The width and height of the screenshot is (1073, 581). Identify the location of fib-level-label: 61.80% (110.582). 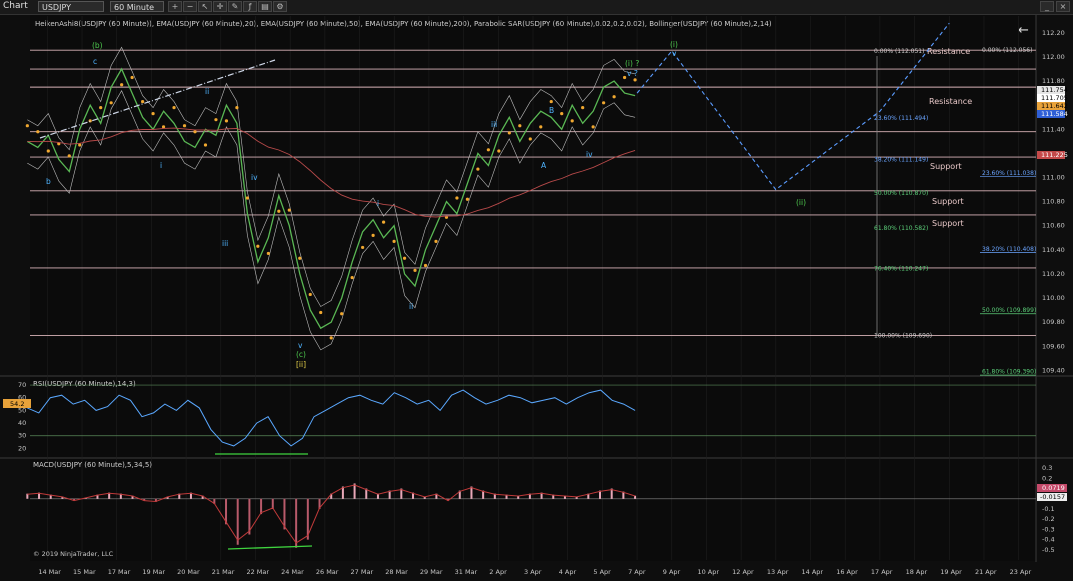
(901, 228).